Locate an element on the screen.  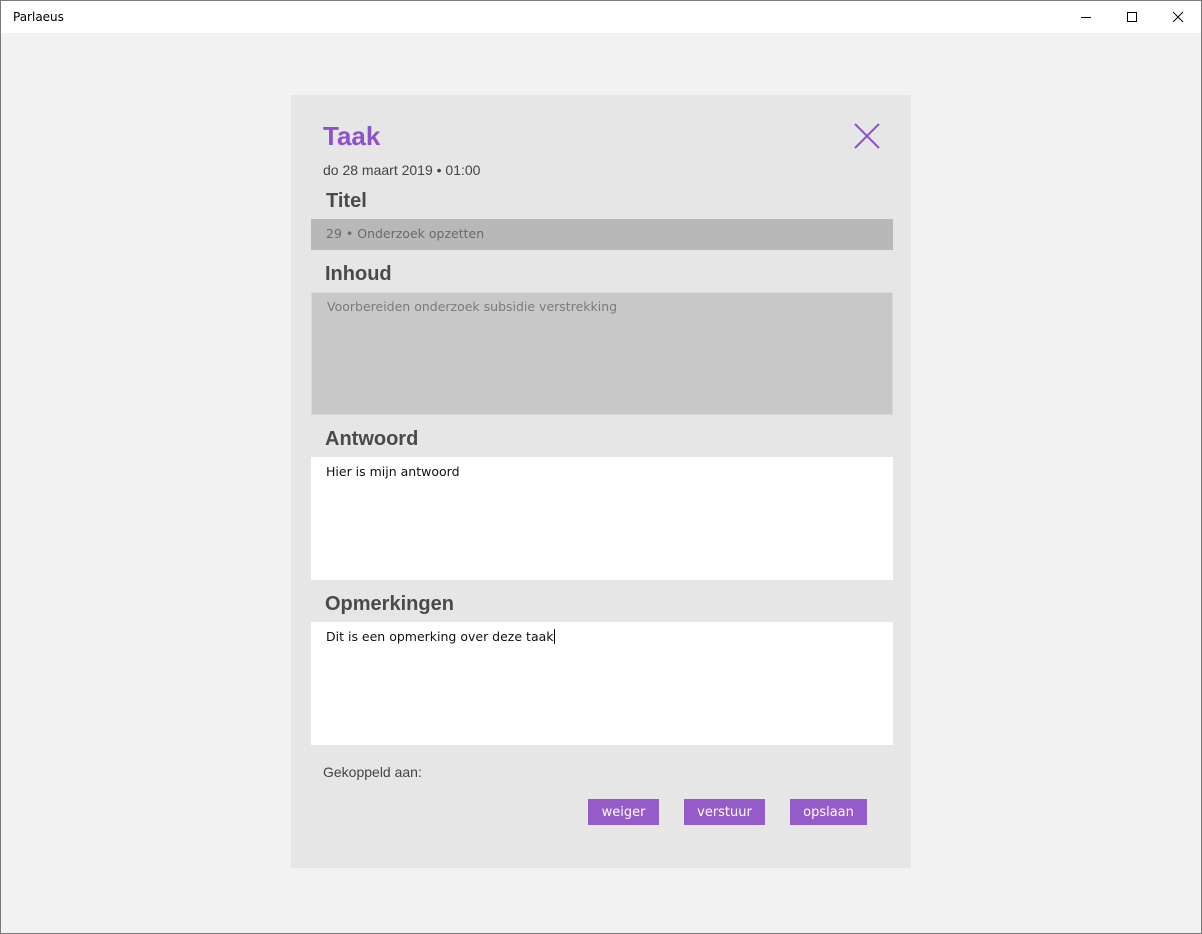
minimize-icon is located at coordinates (1086, 17).